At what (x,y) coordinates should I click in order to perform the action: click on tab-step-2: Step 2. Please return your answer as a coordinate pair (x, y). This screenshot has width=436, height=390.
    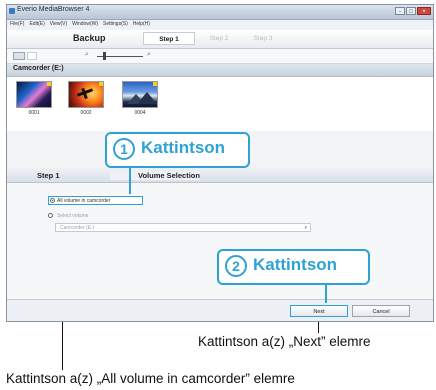
    Looking at the image, I should click on (219, 38).